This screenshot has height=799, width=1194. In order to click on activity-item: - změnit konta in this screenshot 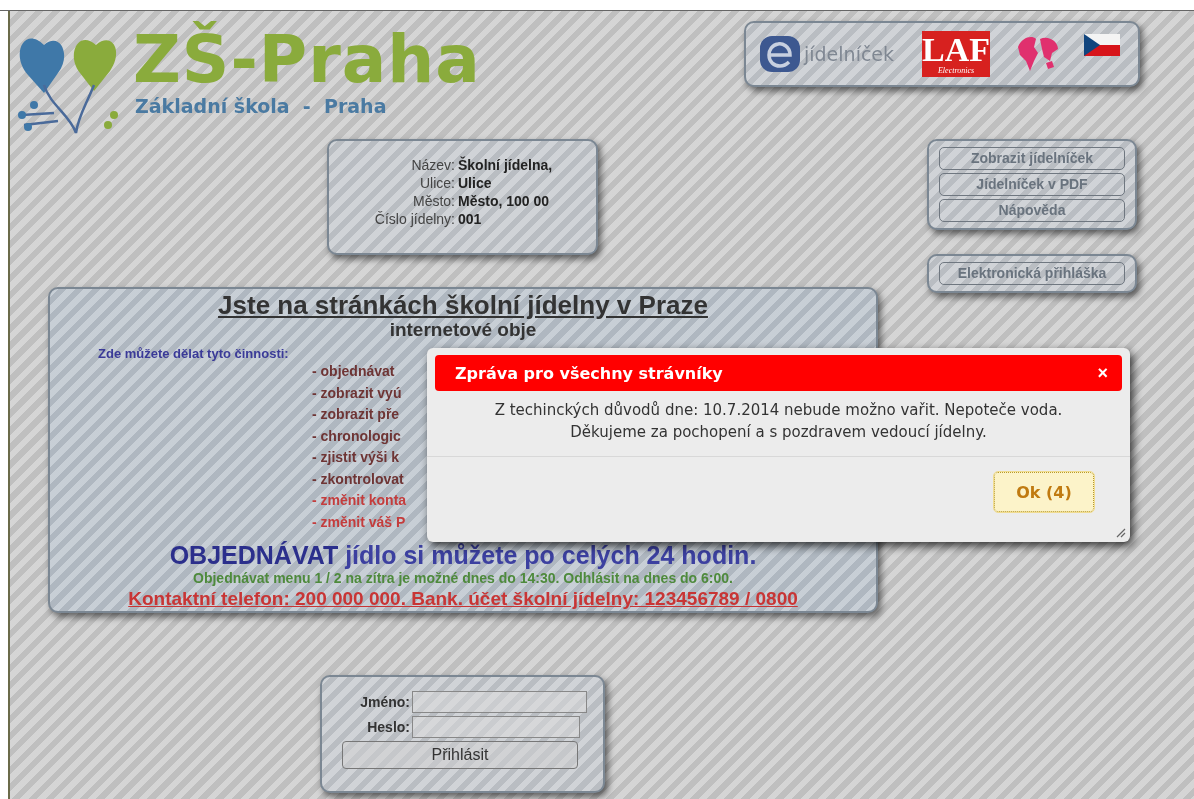, I will do `click(359, 500)`.